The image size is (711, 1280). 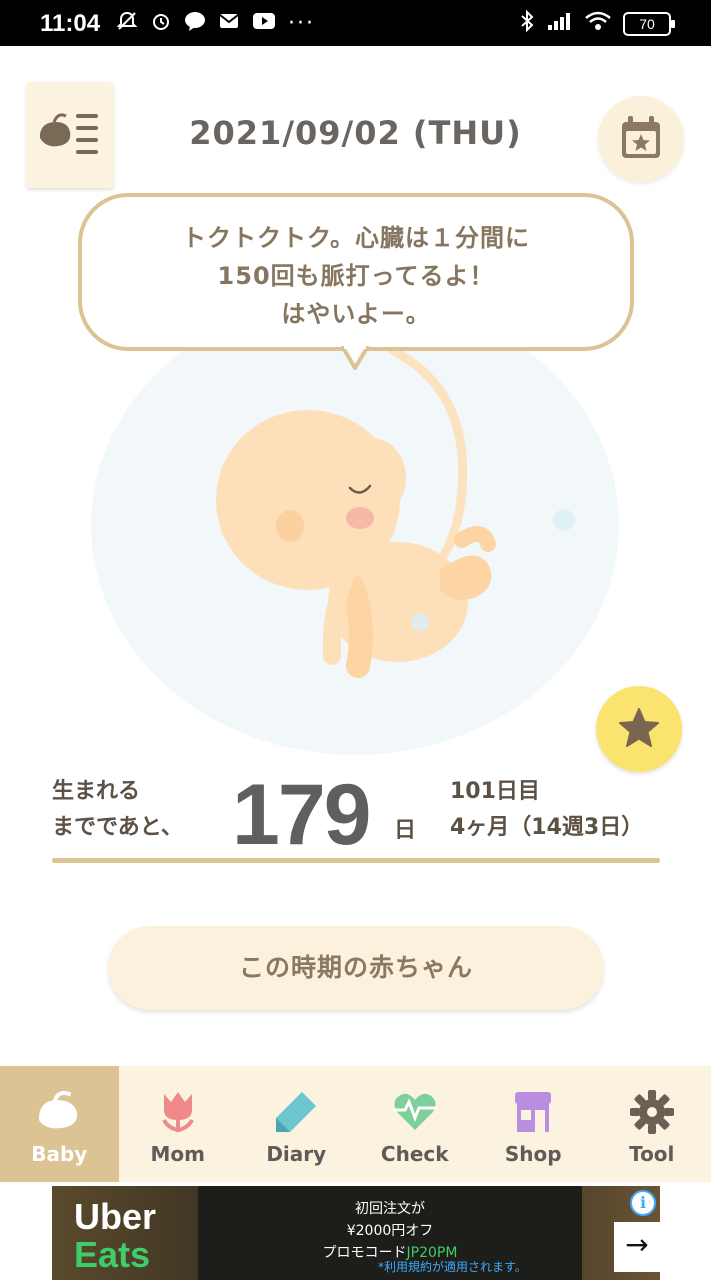 I want to click on mail-icon, so click(x=229, y=23).